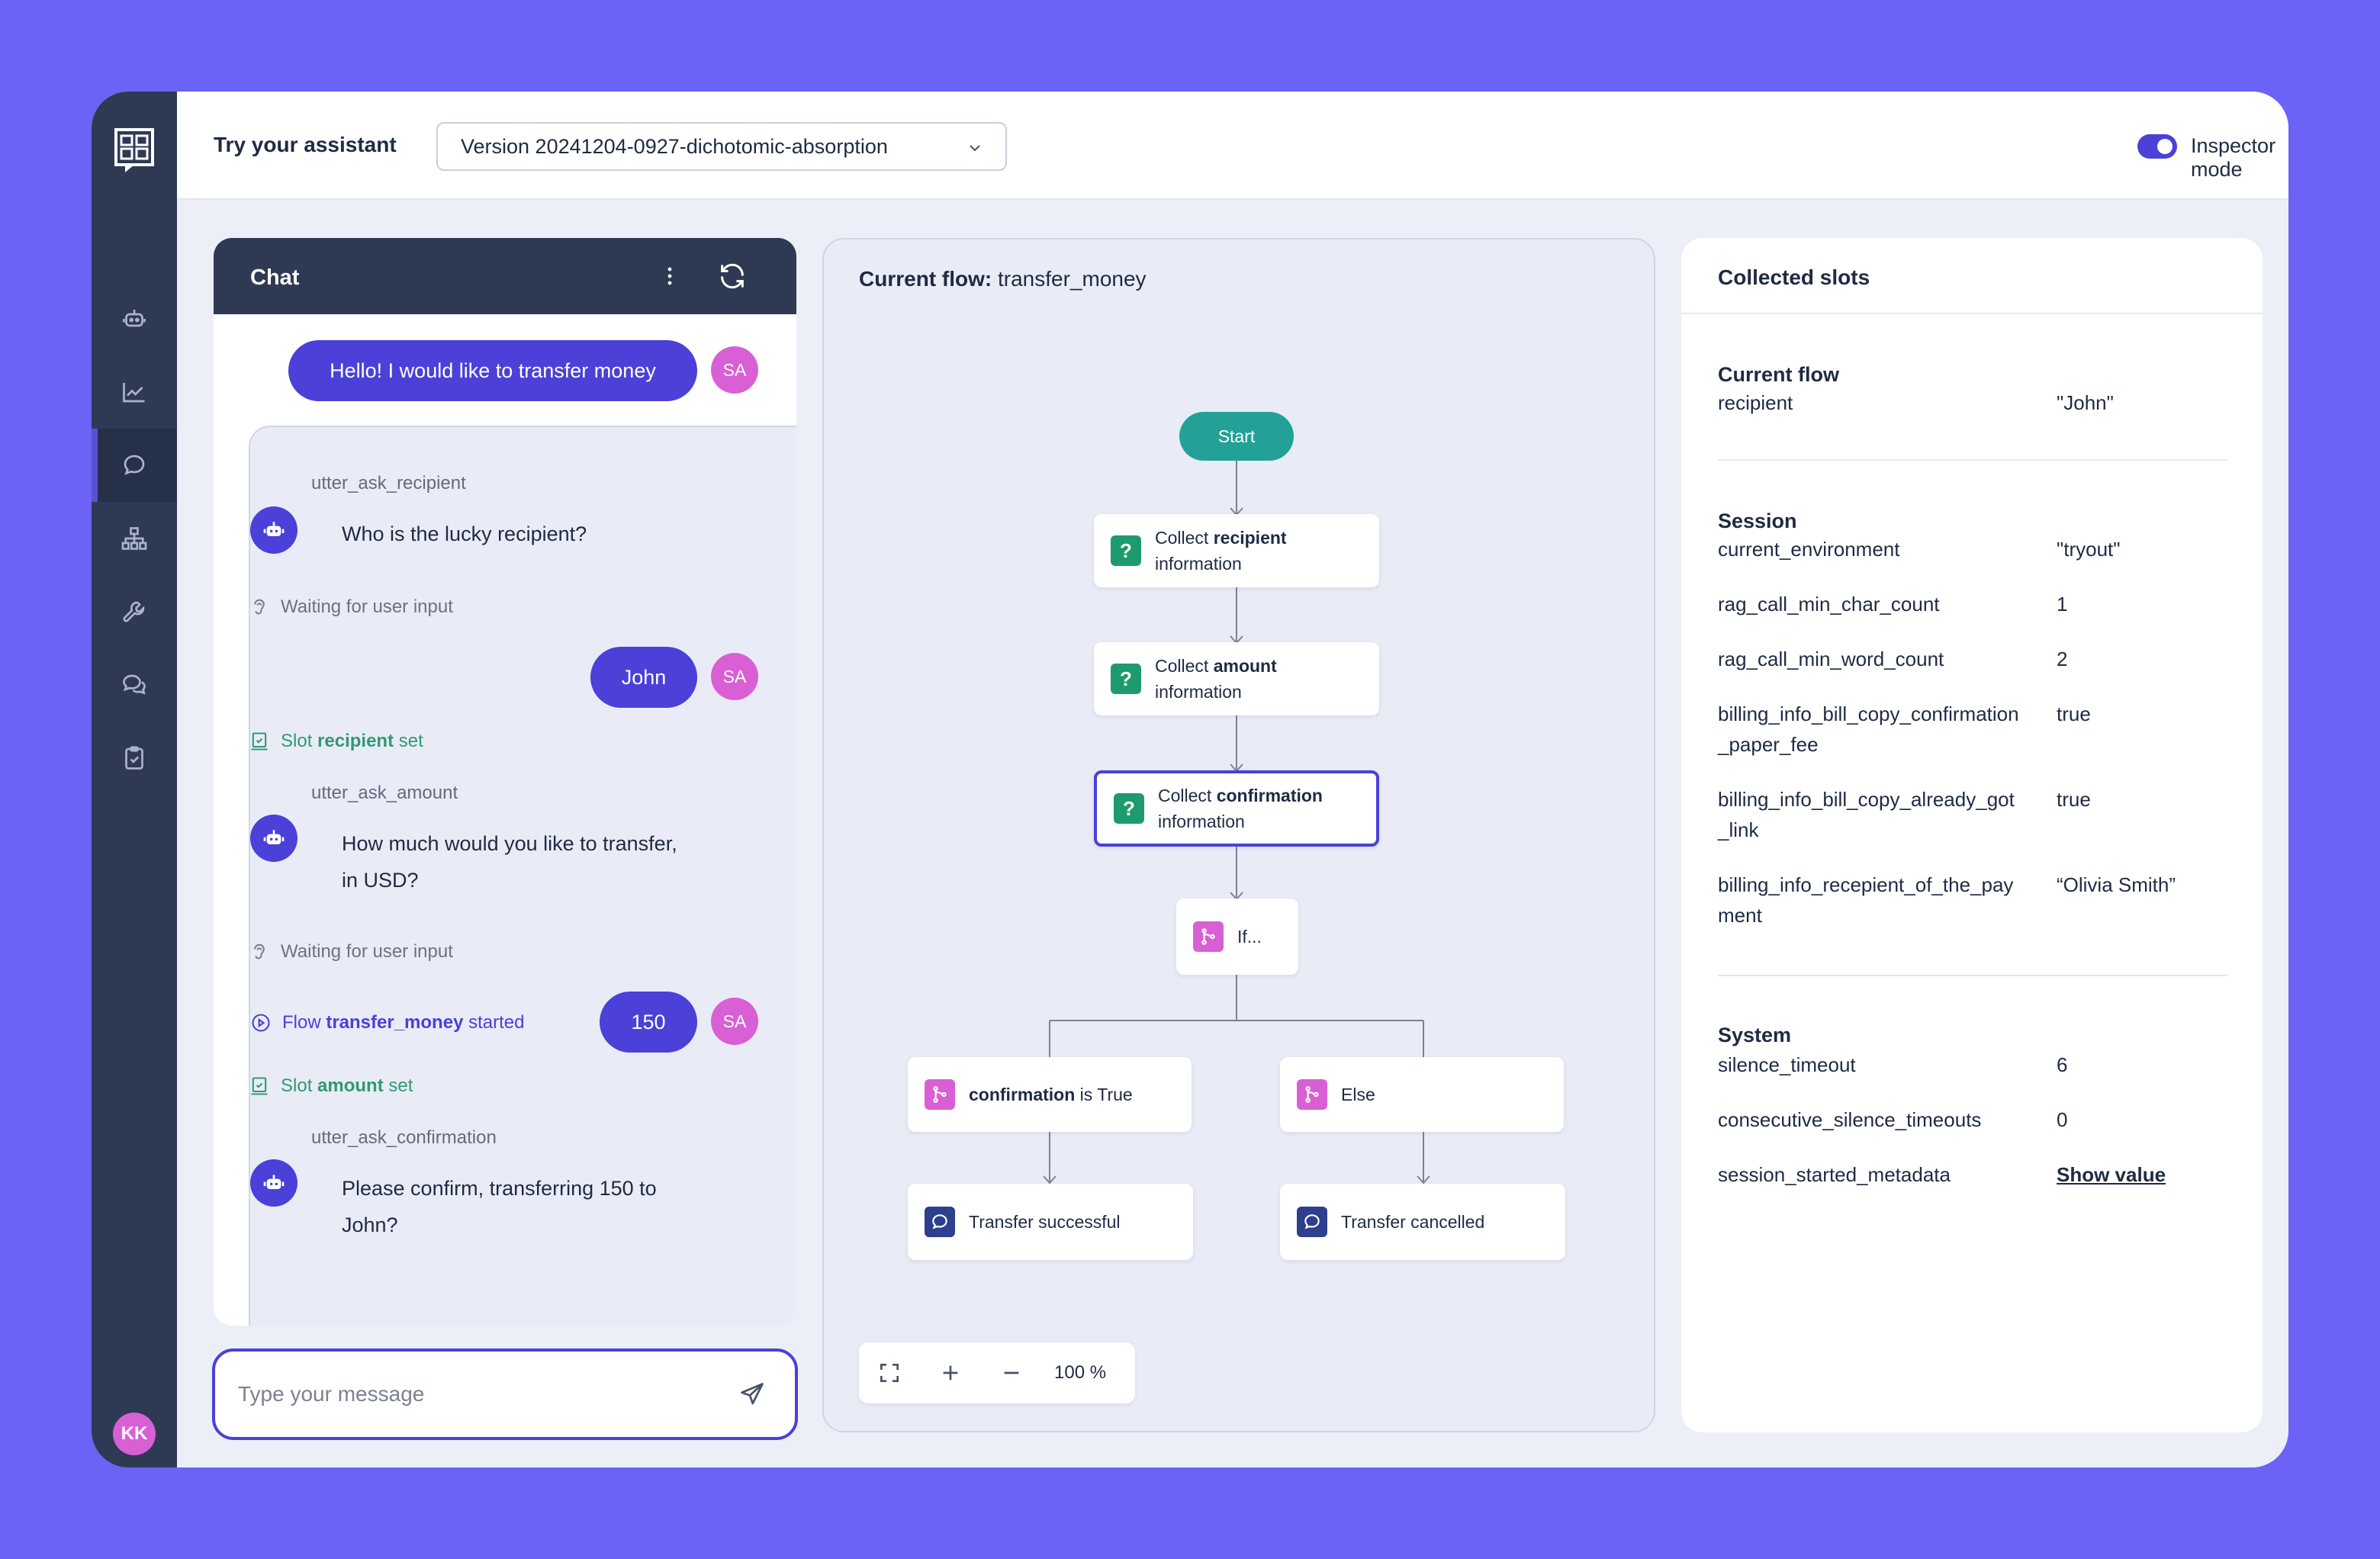 The image size is (2380, 1559). Describe the element at coordinates (669, 276) in the screenshot. I see `more-vertical-icon` at that location.